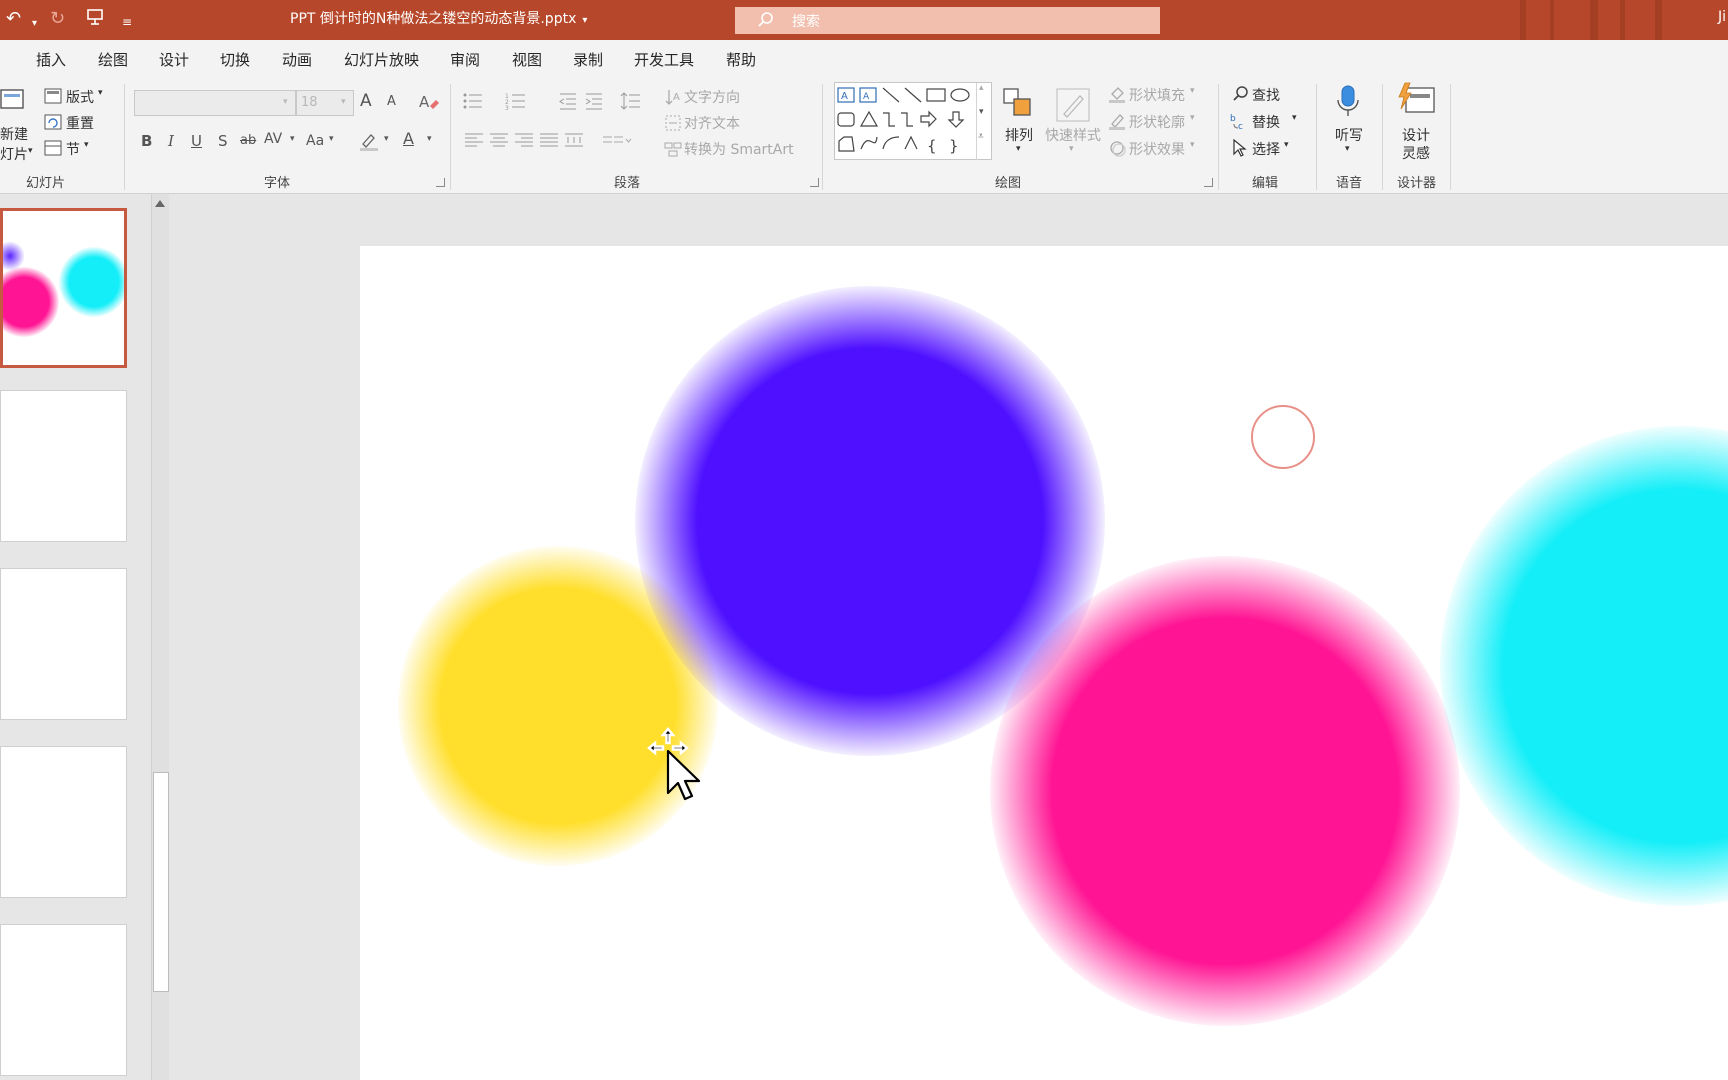  I want to click on align-text-button: 对齐文本, so click(712, 123).